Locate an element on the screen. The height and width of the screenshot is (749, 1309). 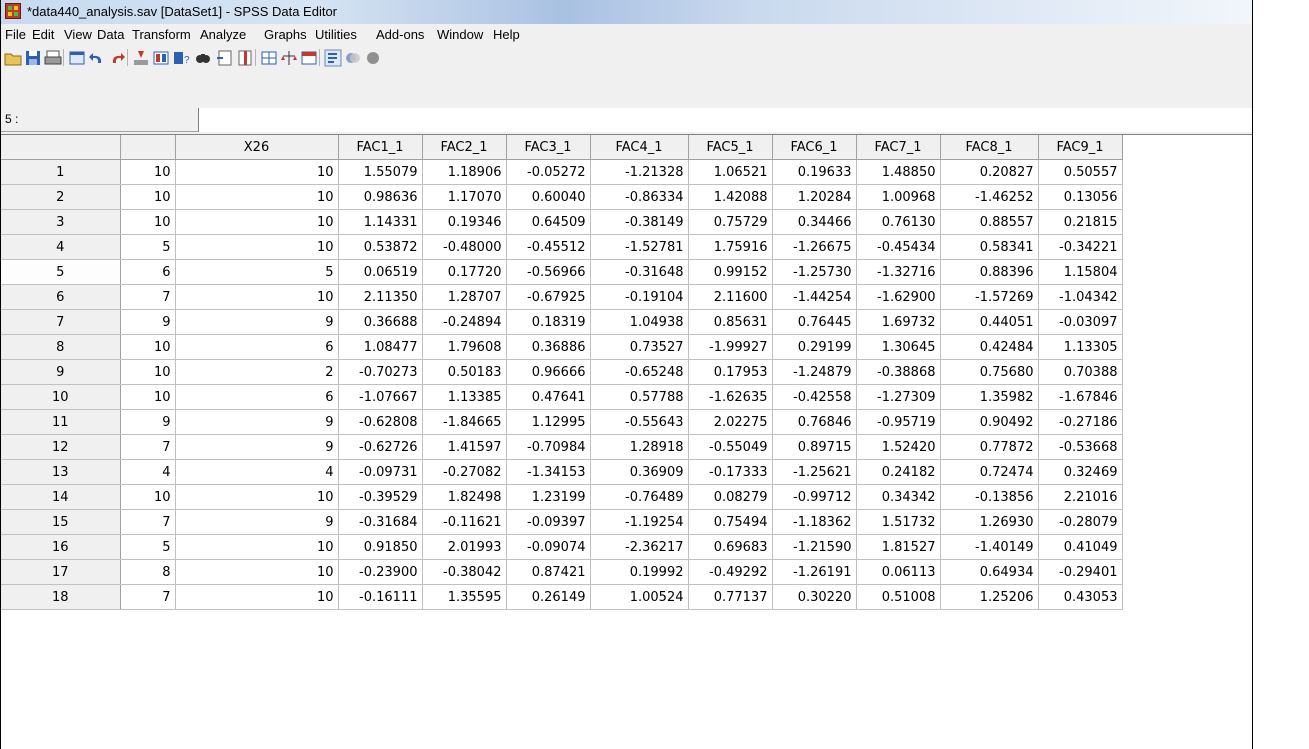
data-cell: 1.00968 is located at coordinates (898, 197).